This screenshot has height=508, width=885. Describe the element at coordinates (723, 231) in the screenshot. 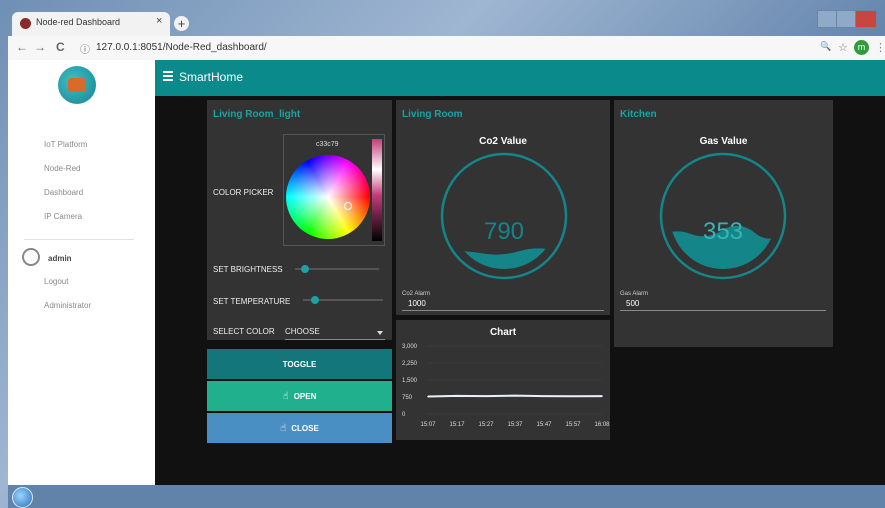

I see `gas-gauge-value: 353` at that location.